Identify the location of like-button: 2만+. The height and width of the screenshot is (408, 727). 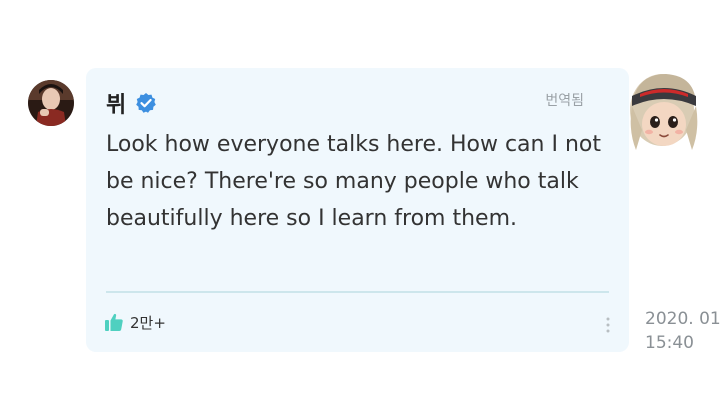
(135, 322).